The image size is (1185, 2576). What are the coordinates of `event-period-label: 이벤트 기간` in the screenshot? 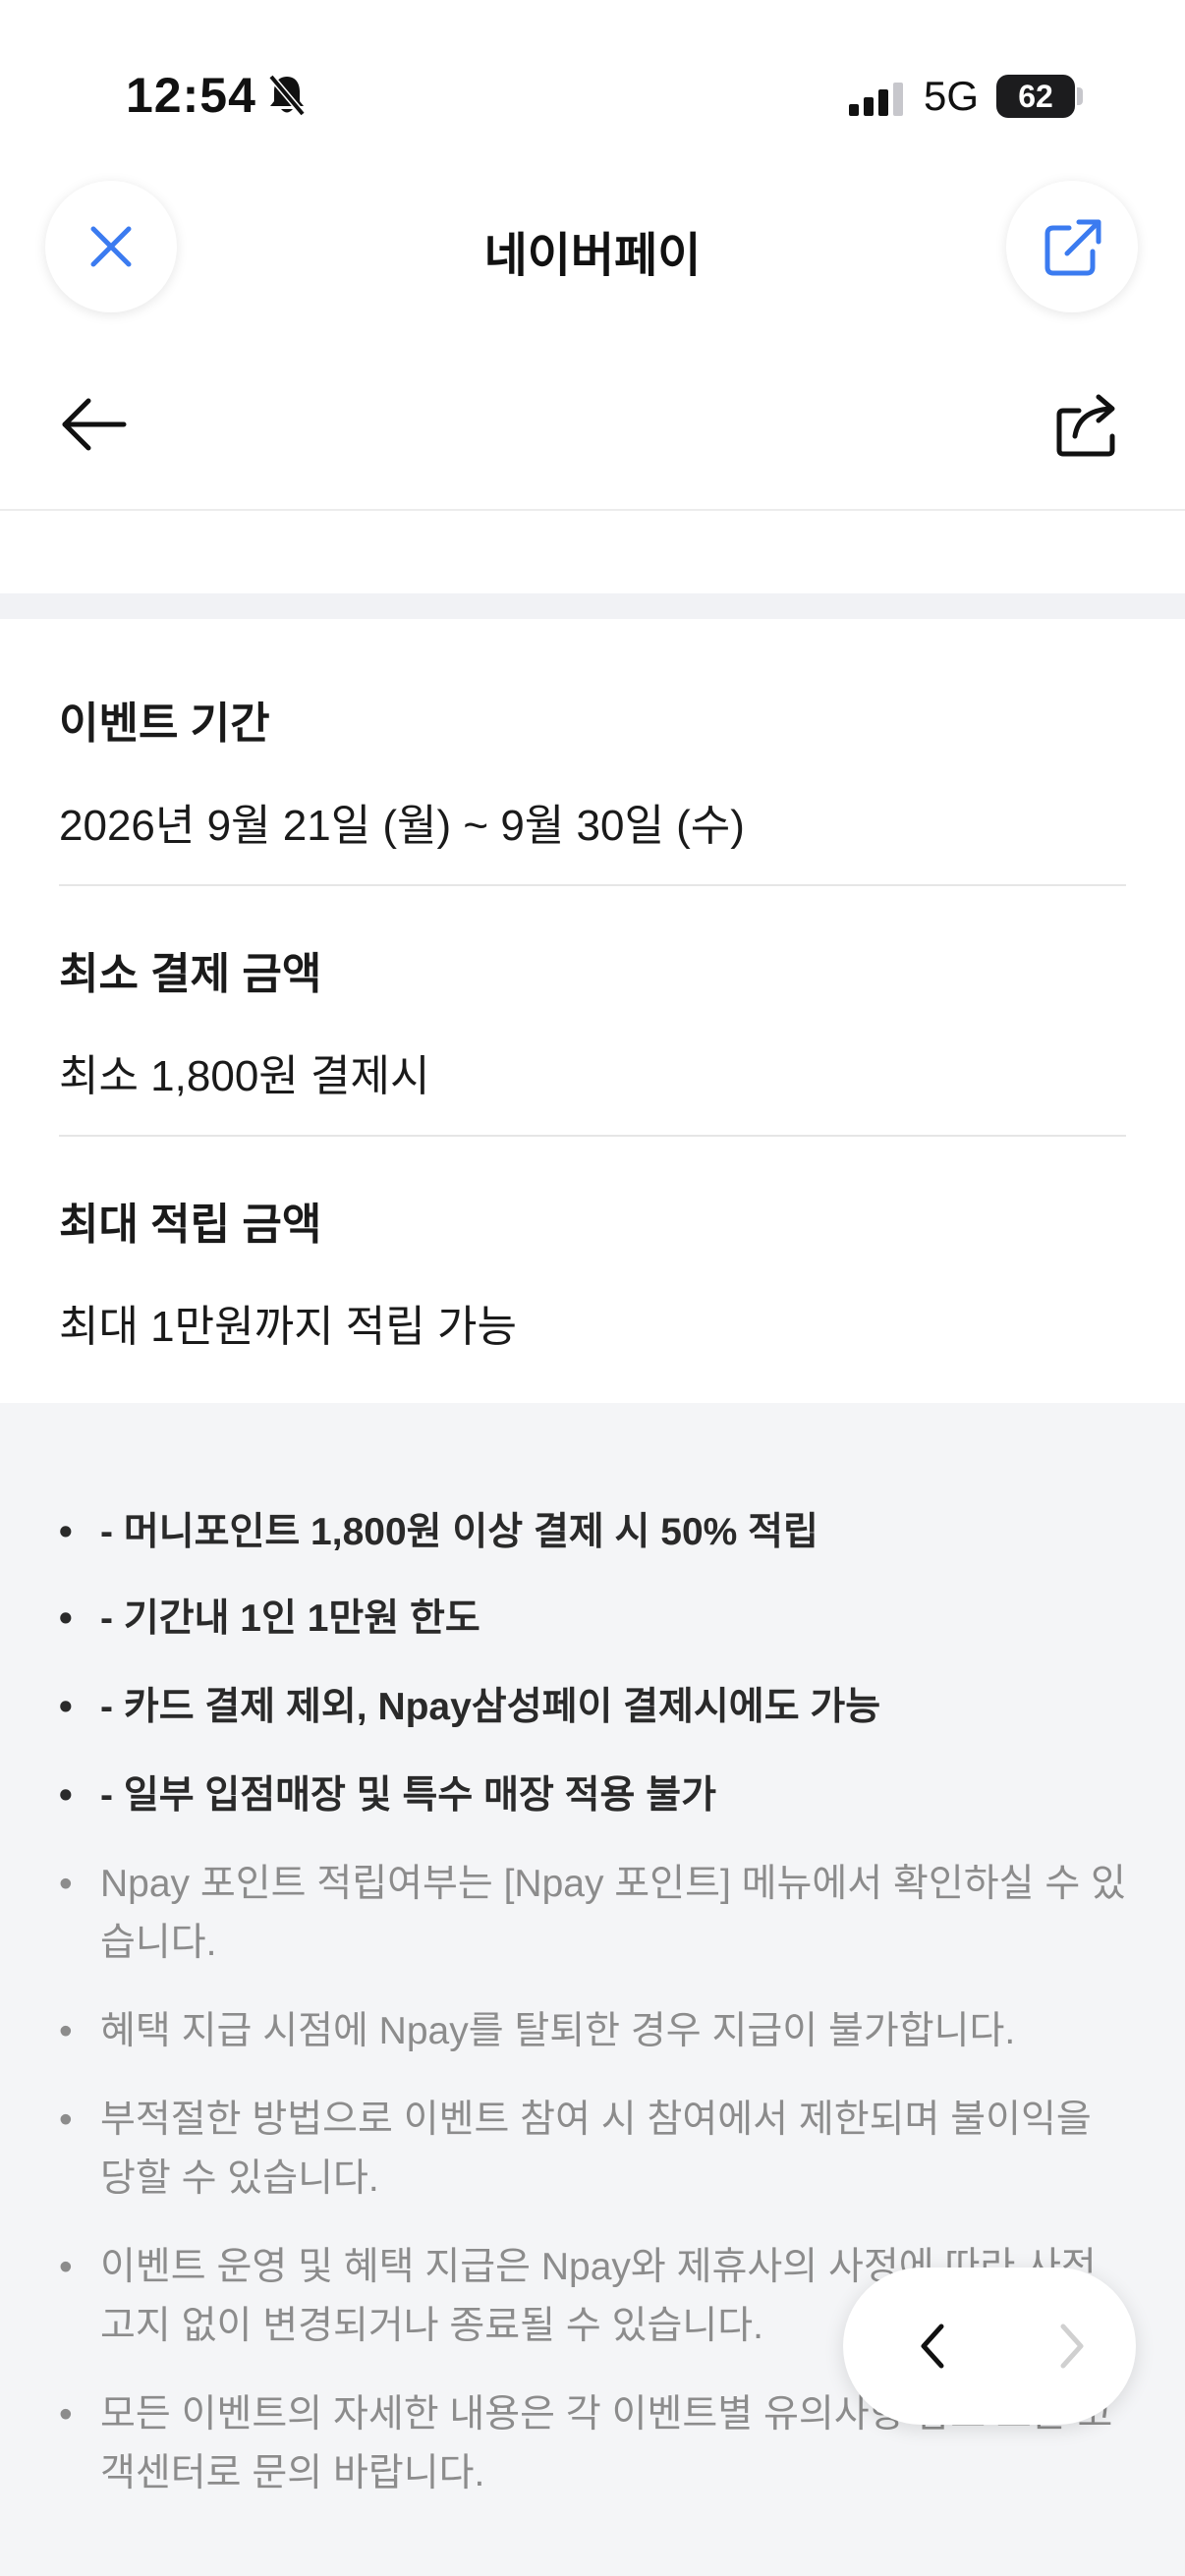 It's located at (165, 724).